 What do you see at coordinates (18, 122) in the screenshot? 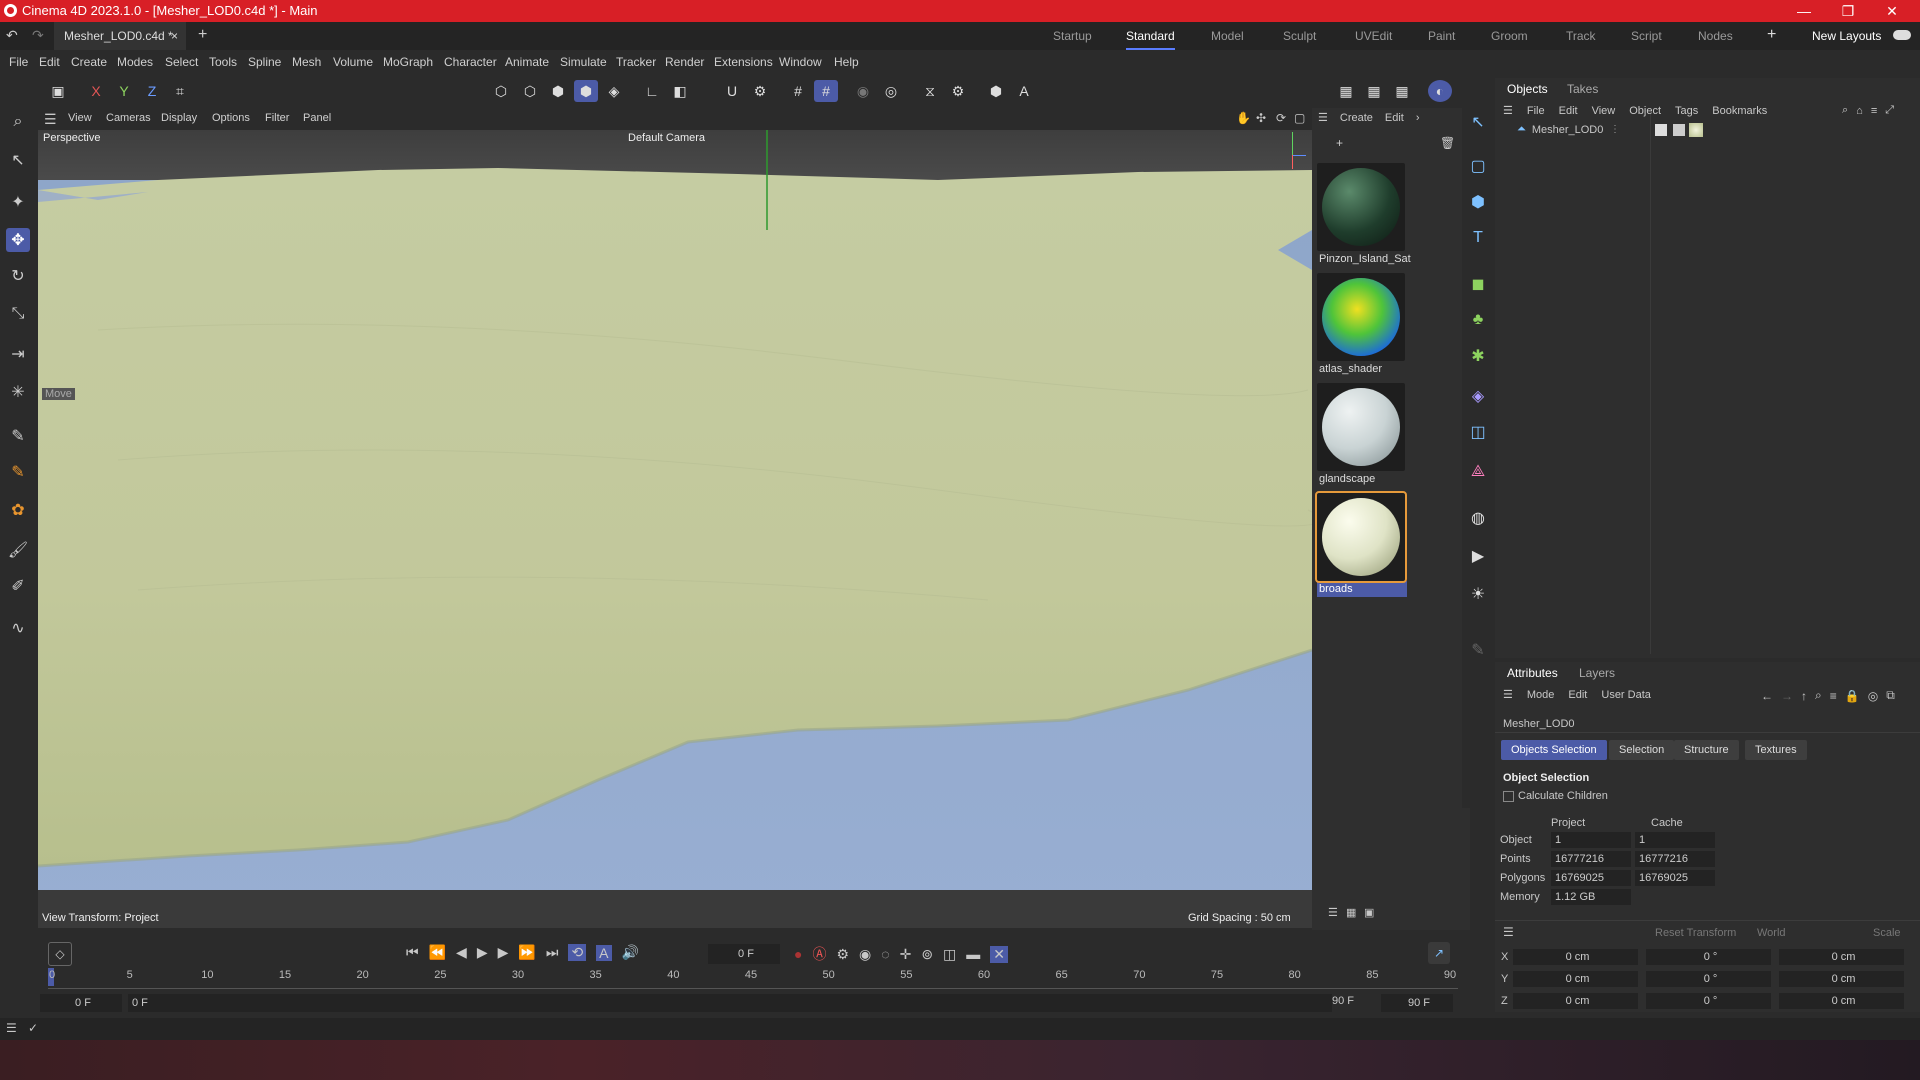
I see `magnifier-icon: ⌕` at bounding box center [18, 122].